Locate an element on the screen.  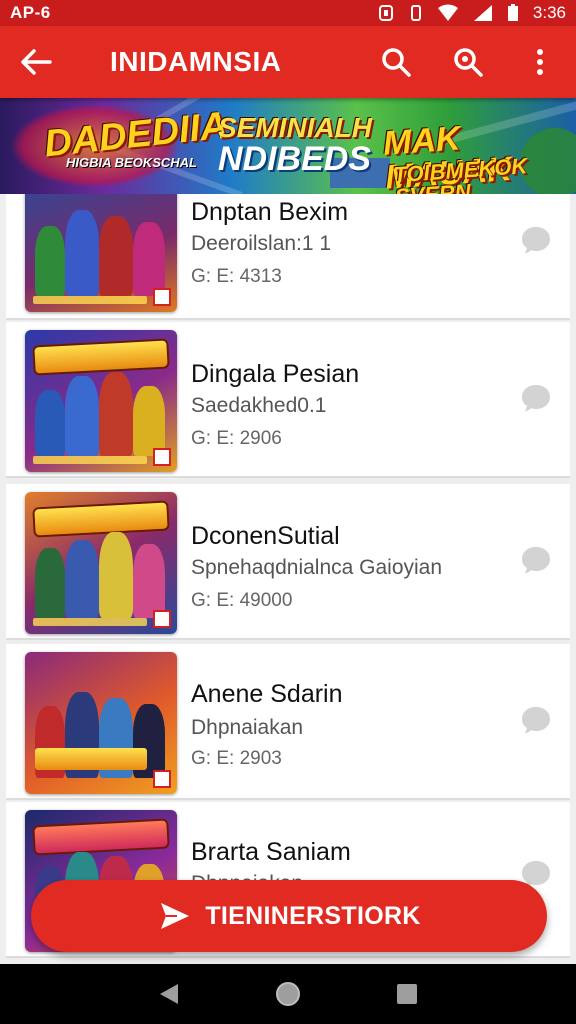
status-bar: AP-6 3:36 is located at coordinates (288, 13).